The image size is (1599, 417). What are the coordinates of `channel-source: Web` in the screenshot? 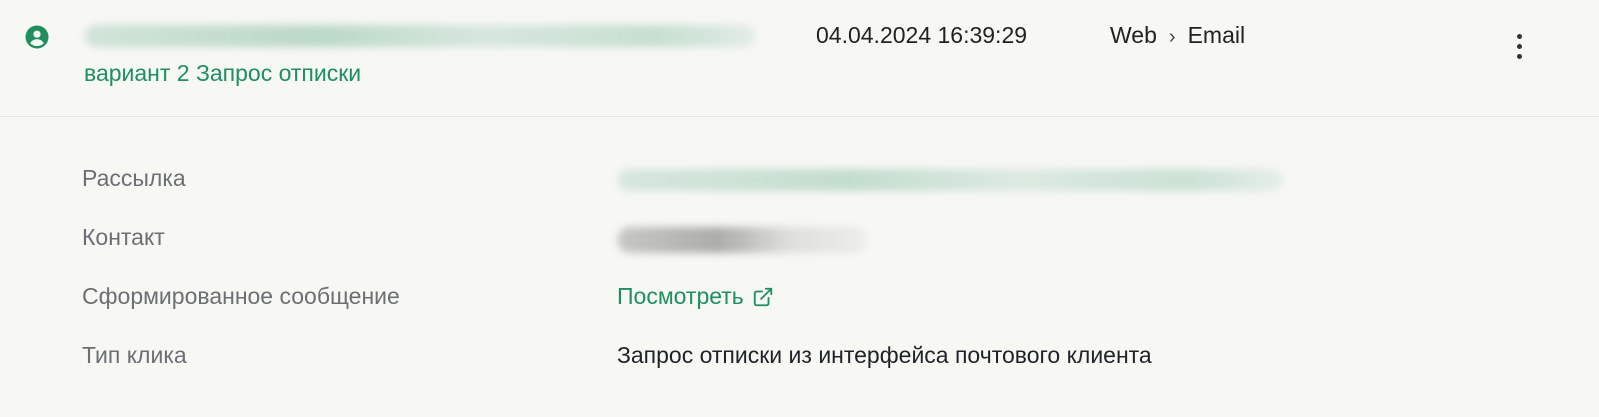 It's located at (1133, 35).